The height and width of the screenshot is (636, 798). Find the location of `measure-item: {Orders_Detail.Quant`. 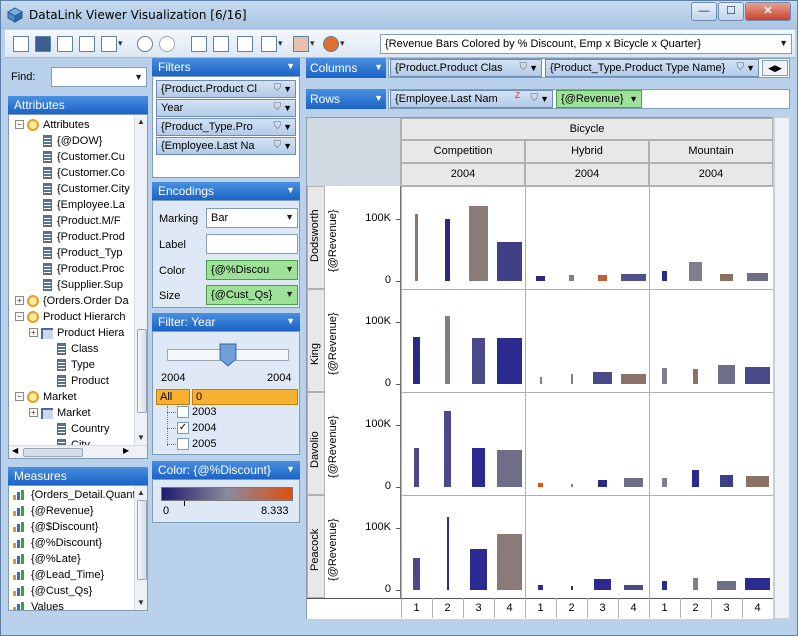

measure-item: {Orders_Detail.Quant is located at coordinates (72, 495).